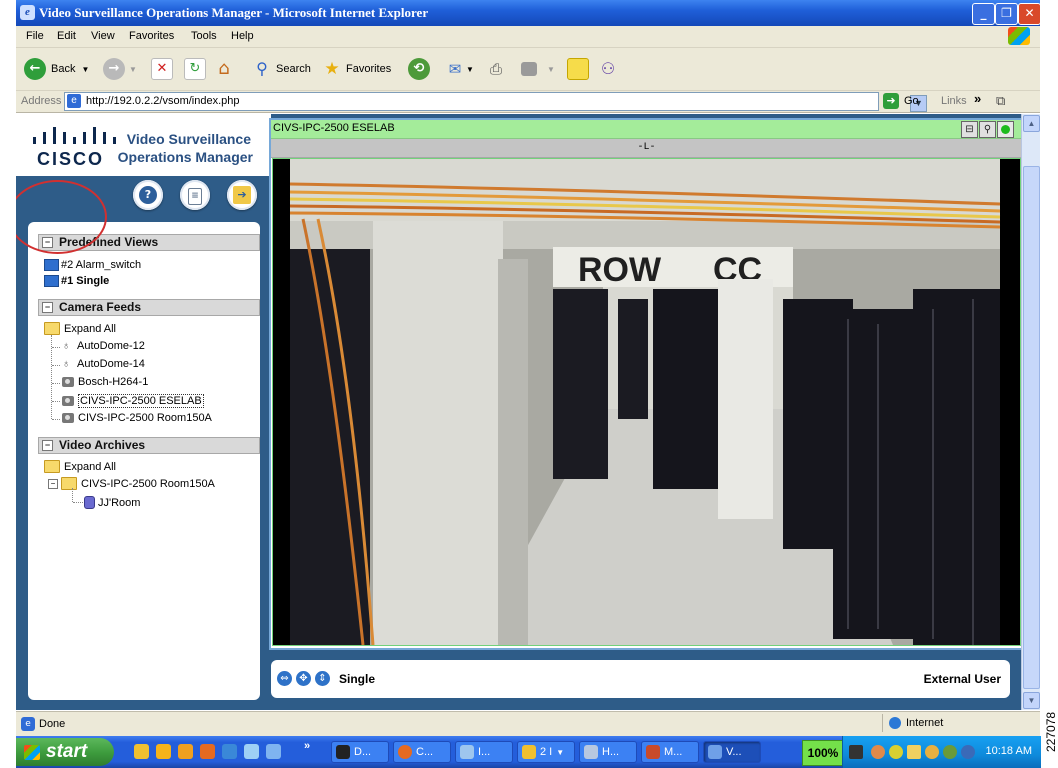  What do you see at coordinates (1031, 427) in the screenshot?
I see `scroll-thumb` at bounding box center [1031, 427].